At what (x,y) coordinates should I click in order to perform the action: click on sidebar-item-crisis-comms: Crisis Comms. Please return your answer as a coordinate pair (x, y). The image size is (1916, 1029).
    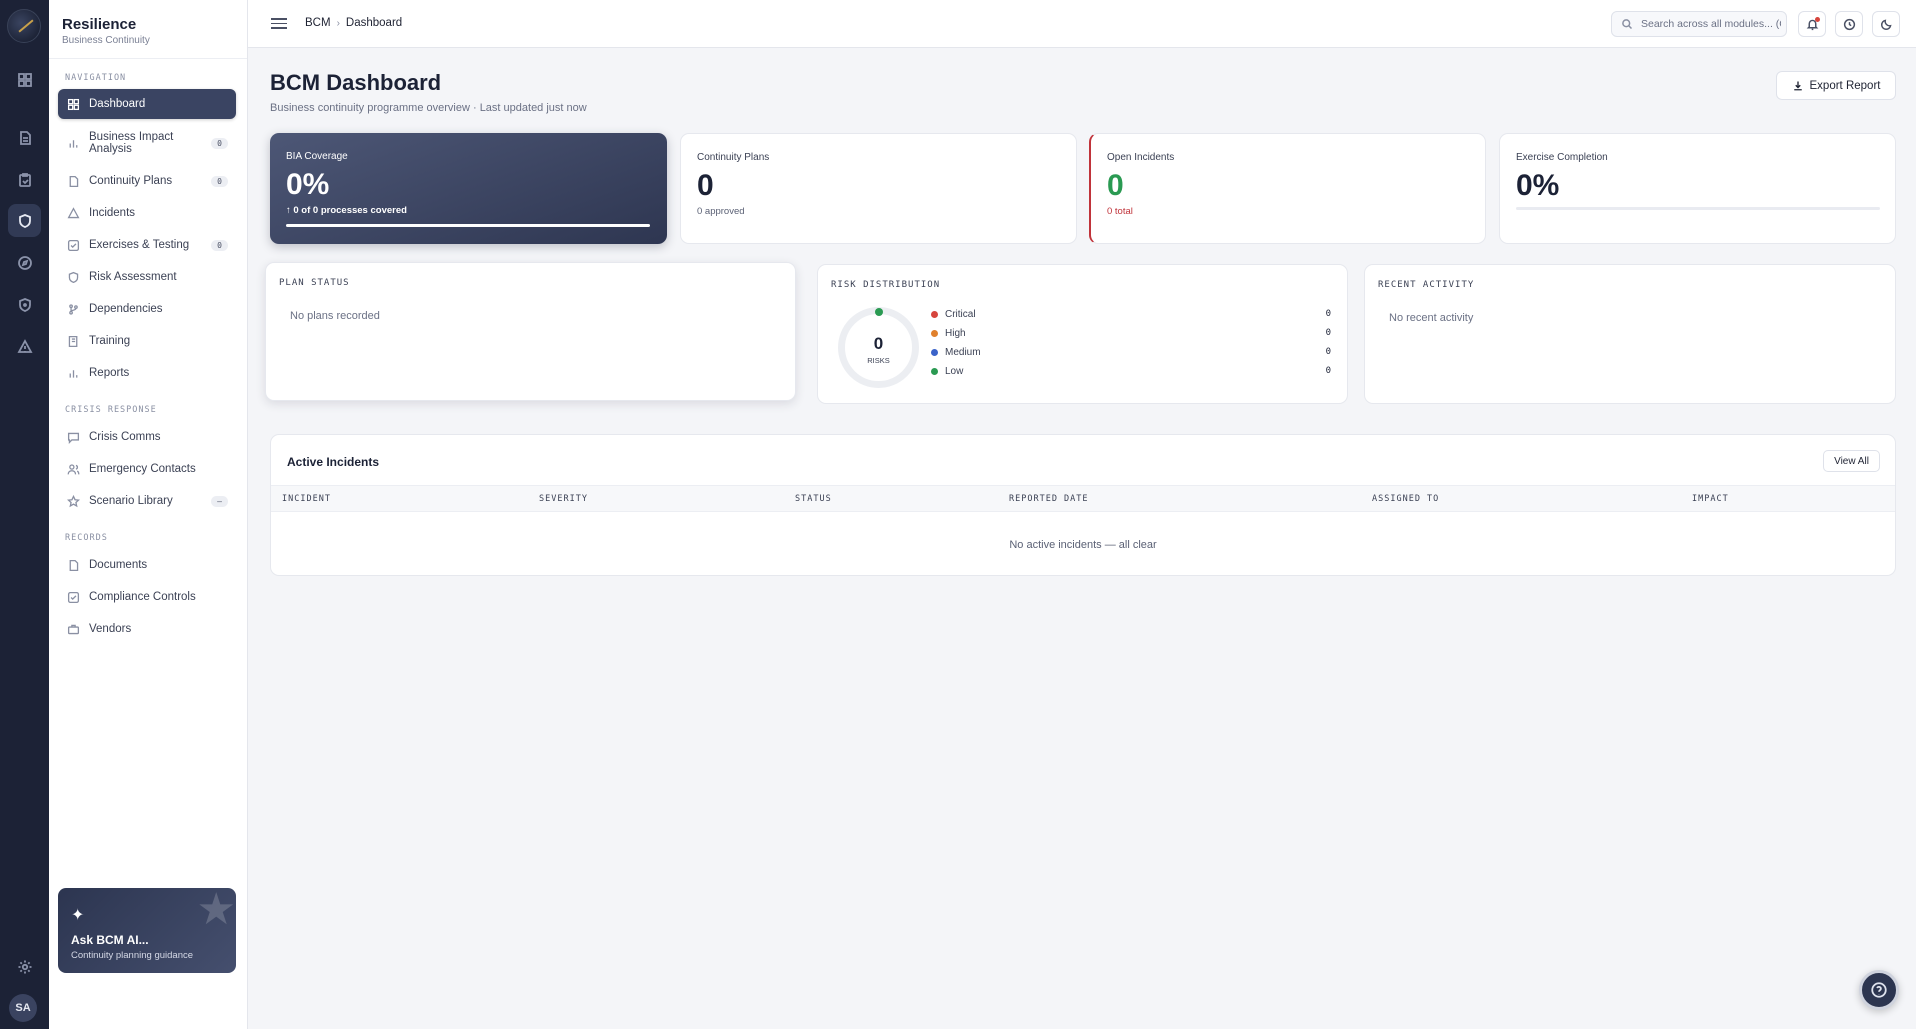
    Looking at the image, I should click on (147, 437).